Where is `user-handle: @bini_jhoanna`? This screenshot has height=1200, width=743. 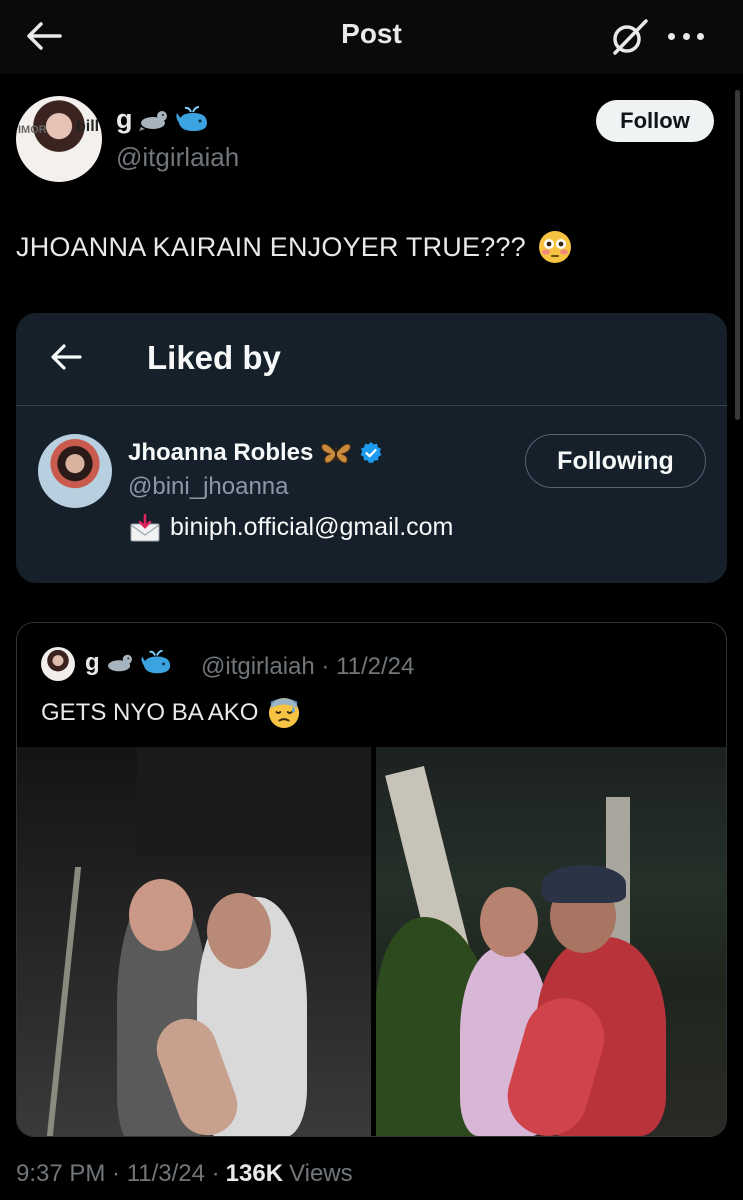
user-handle: @bini_jhoanna is located at coordinates (208, 487).